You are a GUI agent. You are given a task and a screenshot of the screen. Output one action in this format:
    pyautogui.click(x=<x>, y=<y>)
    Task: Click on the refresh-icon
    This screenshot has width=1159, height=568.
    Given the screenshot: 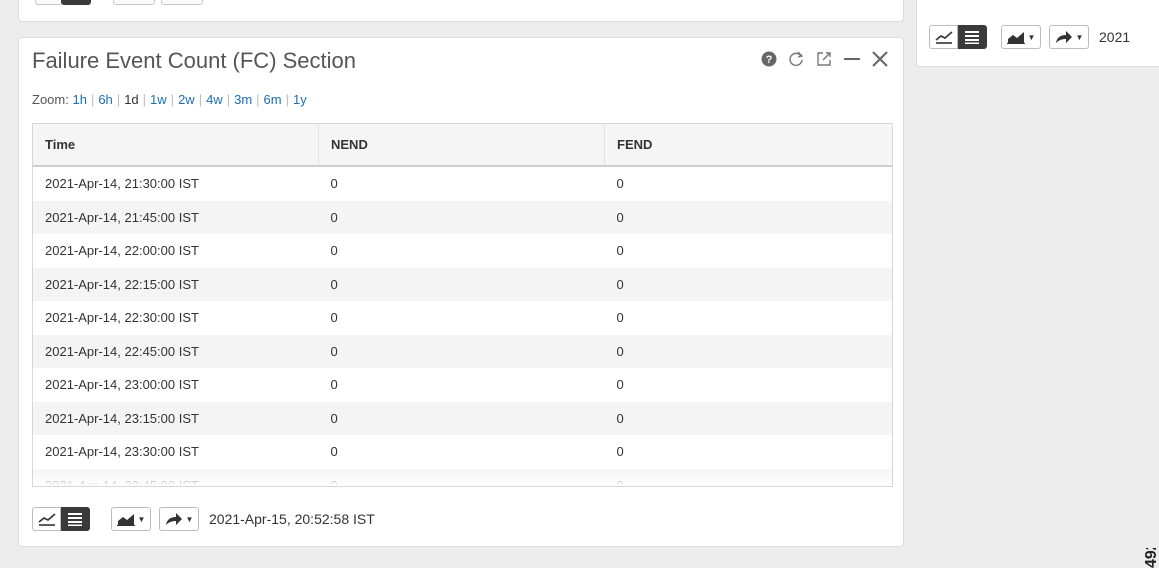 What is the action you would take?
    pyautogui.click(x=796, y=59)
    